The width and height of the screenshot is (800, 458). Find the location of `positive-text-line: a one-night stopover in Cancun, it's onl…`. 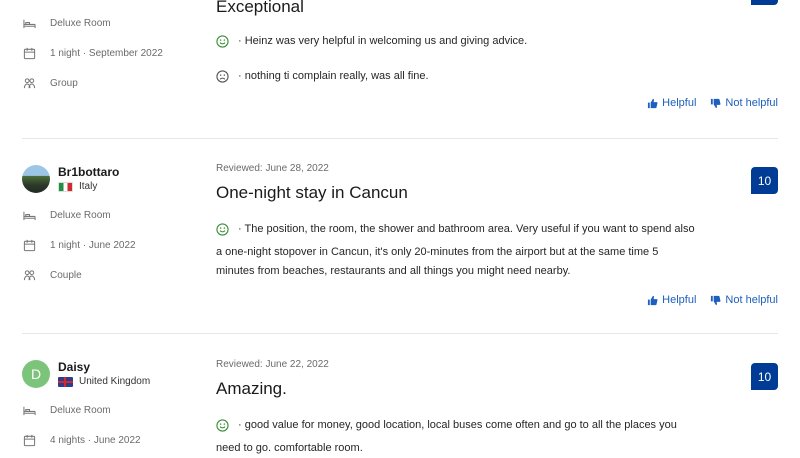

positive-text-line: a one-night stopover in Cancun, it's onl… is located at coordinates (437, 252).